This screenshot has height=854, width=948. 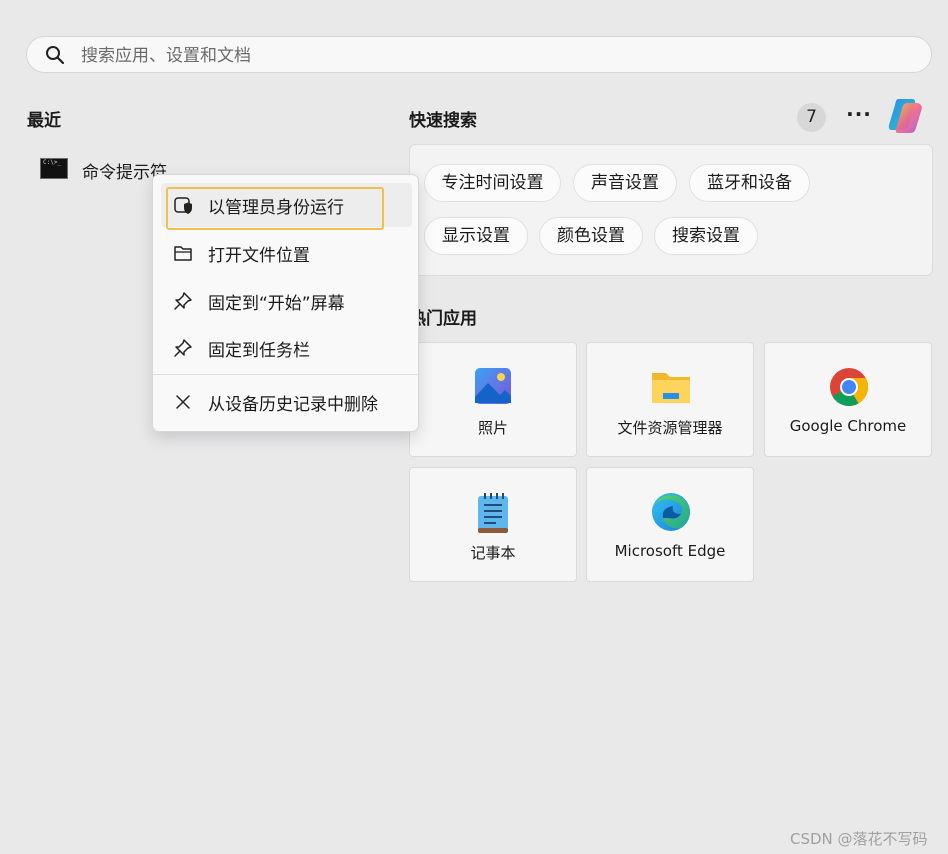 I want to click on app-tile-notepad: 记事本, so click(x=493, y=524).